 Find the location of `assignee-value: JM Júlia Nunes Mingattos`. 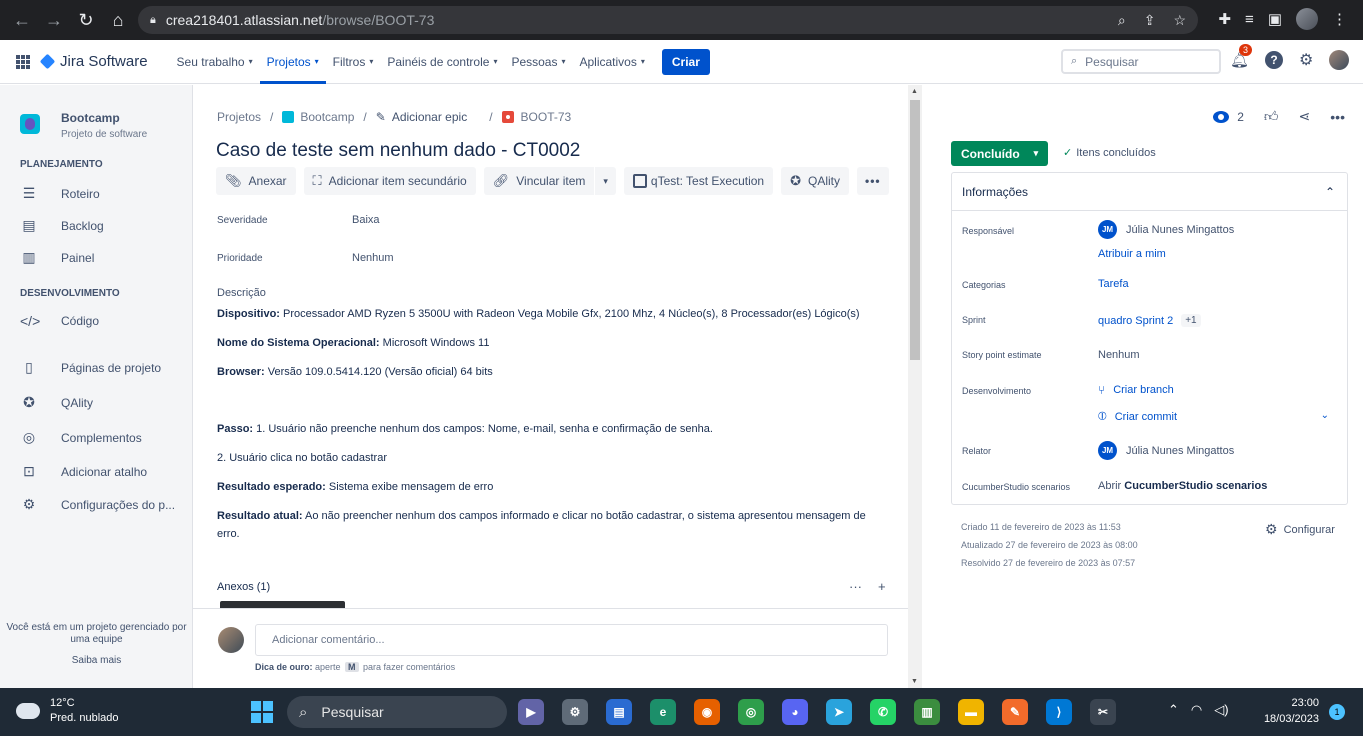

assignee-value: JM Júlia Nunes Mingattos is located at coordinates (1166, 229).